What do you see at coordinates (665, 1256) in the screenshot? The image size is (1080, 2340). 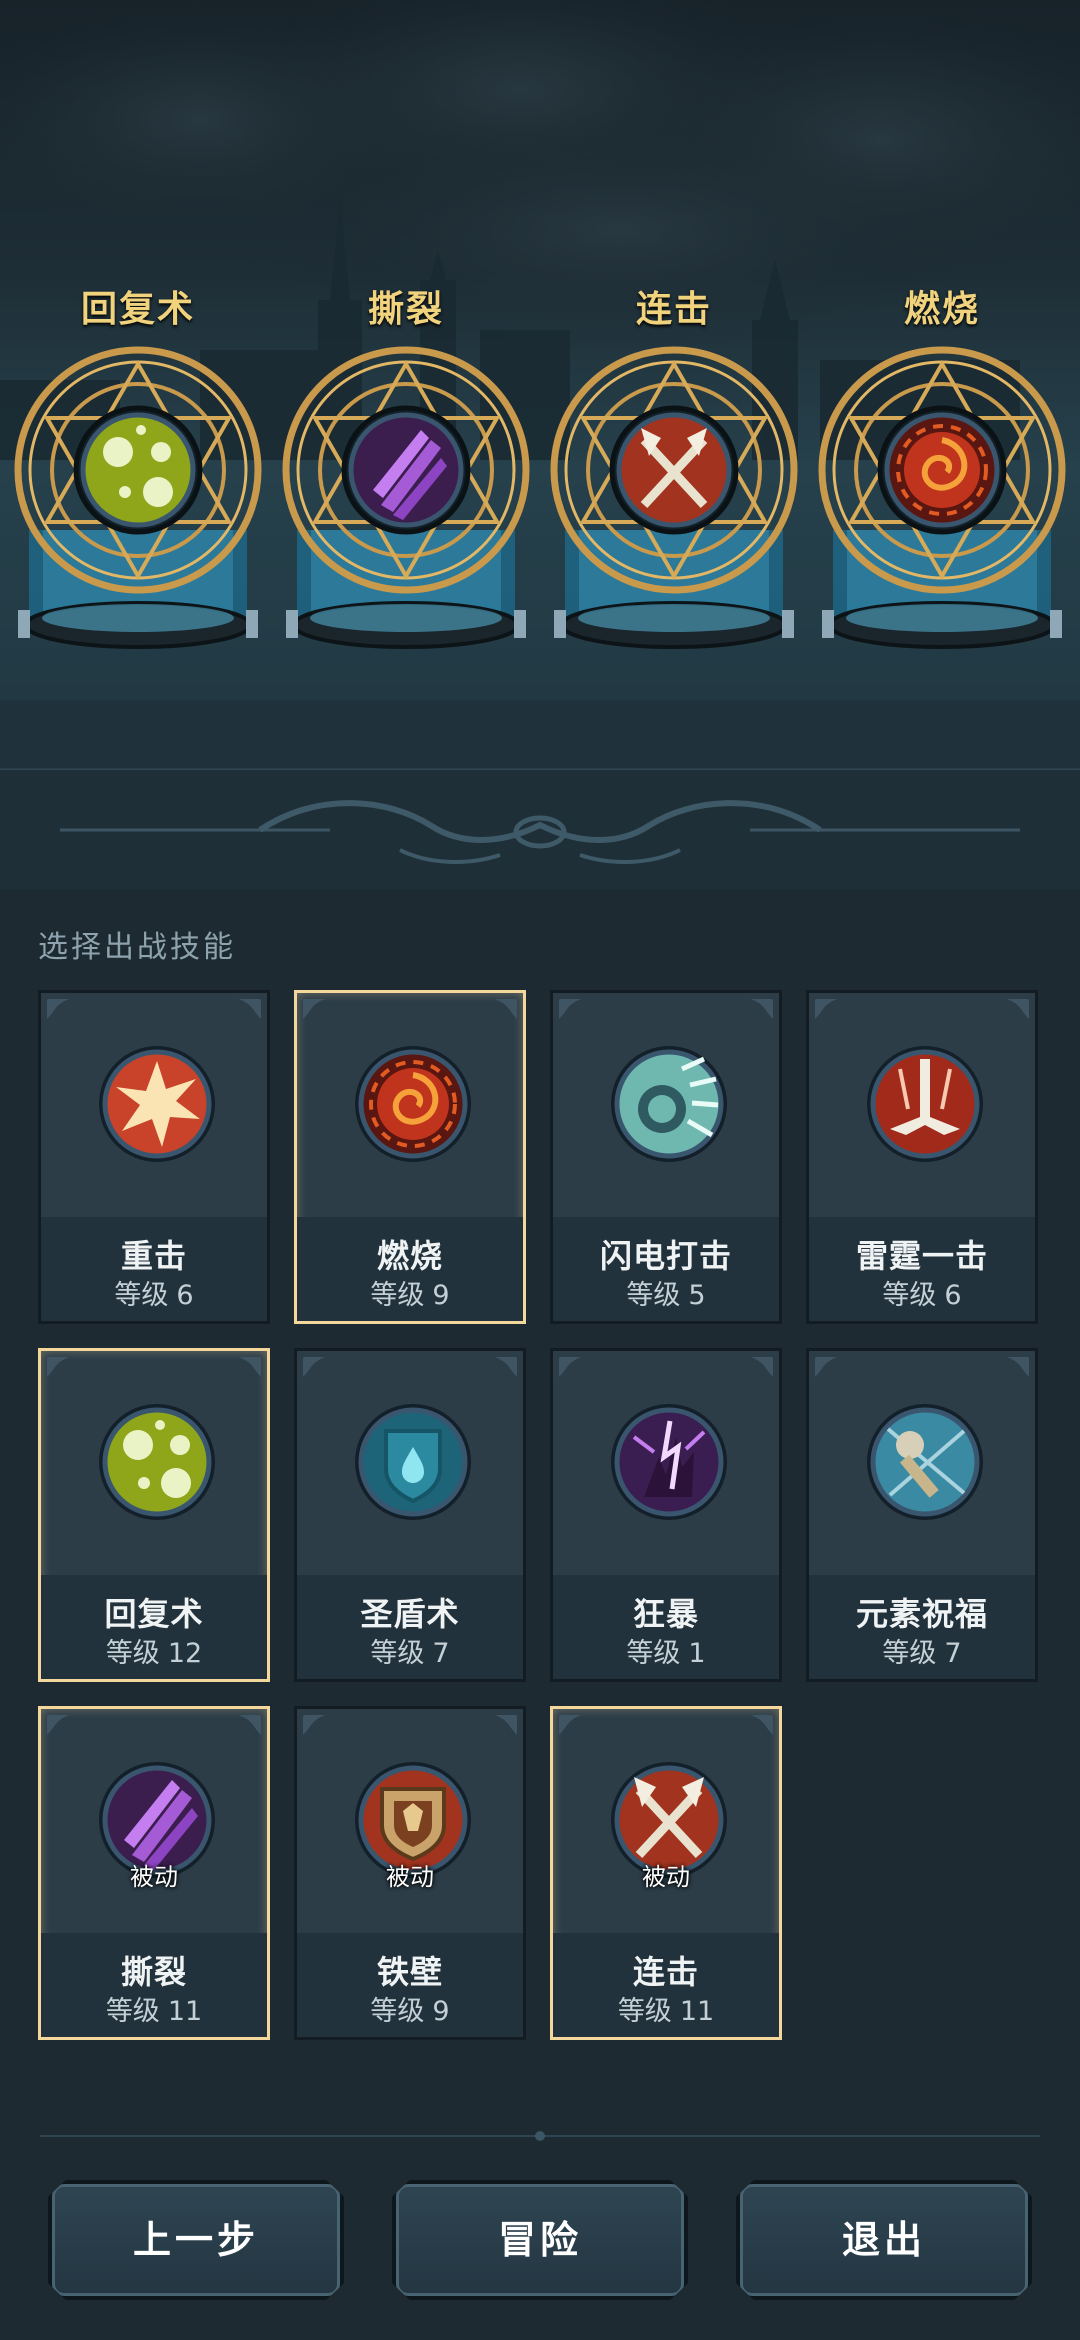 I see `skill-name: 闪电打击` at bounding box center [665, 1256].